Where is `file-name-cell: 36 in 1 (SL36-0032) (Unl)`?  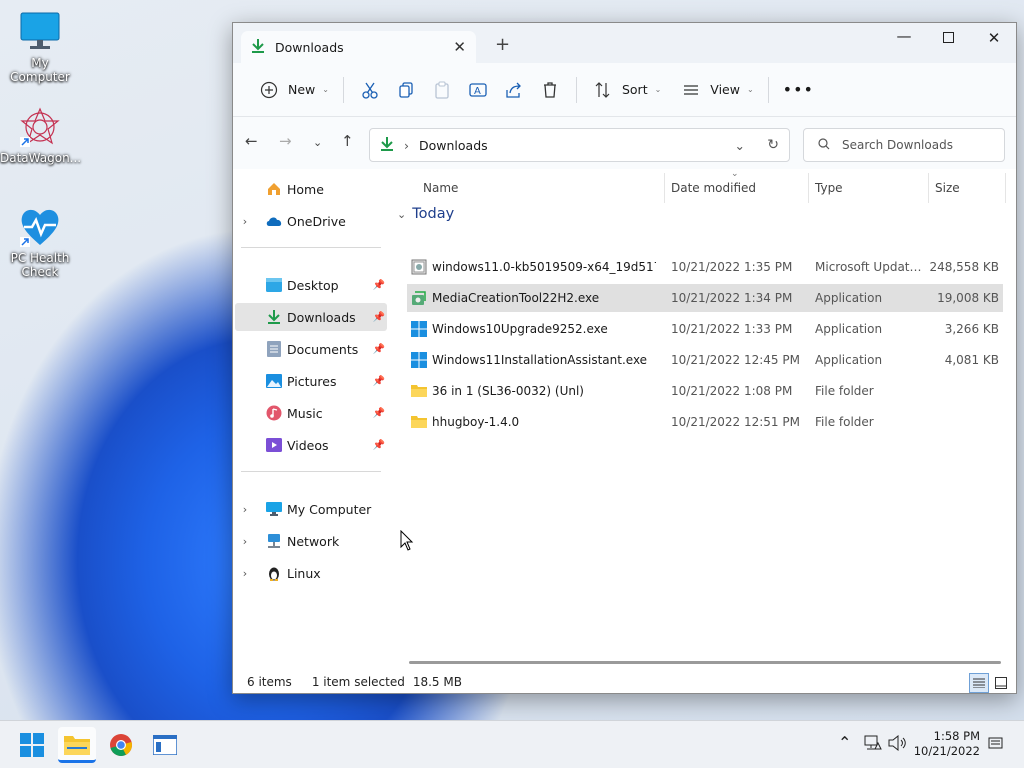
file-name-cell: 36 in 1 (SL36-0032) (Unl) is located at coordinates (533, 391).